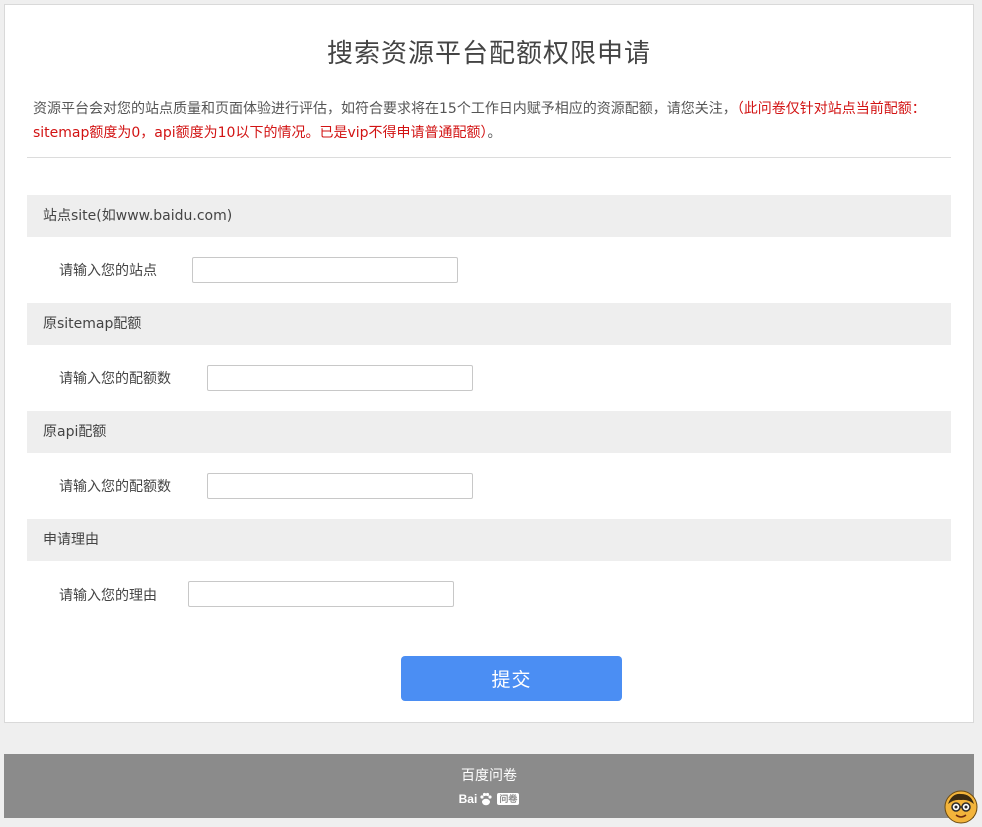  What do you see at coordinates (489, 324) in the screenshot?
I see `section-sitemap: 原sitemap配额` at bounding box center [489, 324].